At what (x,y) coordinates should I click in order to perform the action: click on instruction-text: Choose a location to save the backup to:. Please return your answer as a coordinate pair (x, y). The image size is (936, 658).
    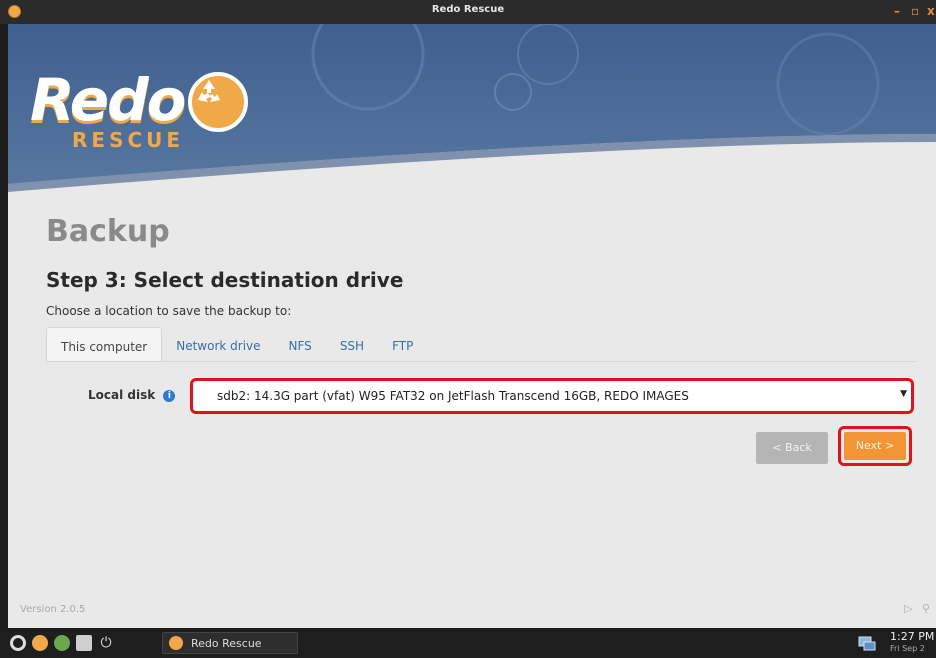
    Looking at the image, I should click on (169, 311).